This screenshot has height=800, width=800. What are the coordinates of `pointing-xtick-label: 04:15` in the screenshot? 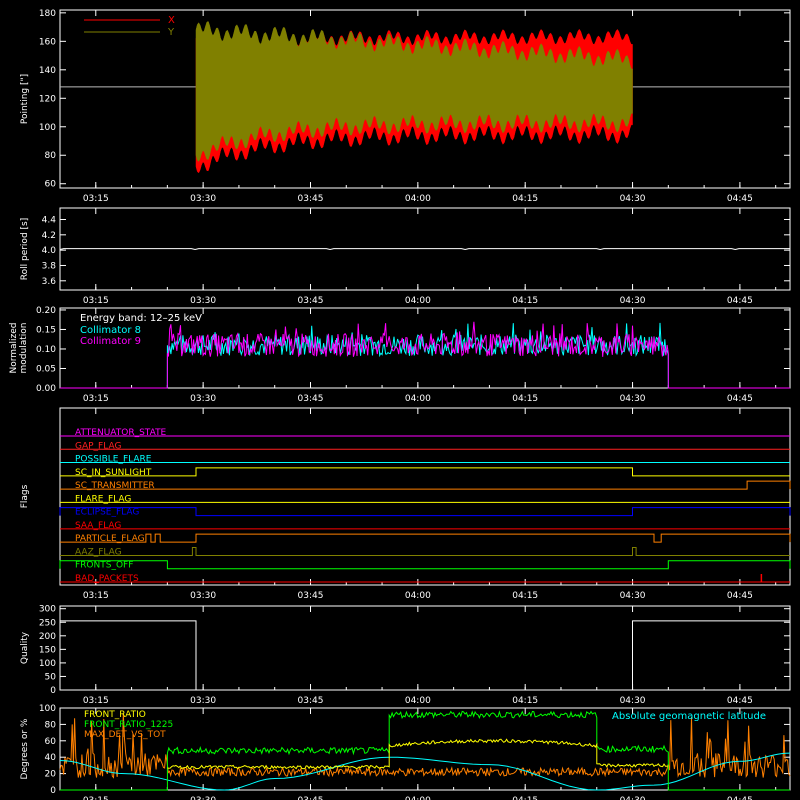 It's located at (525, 199).